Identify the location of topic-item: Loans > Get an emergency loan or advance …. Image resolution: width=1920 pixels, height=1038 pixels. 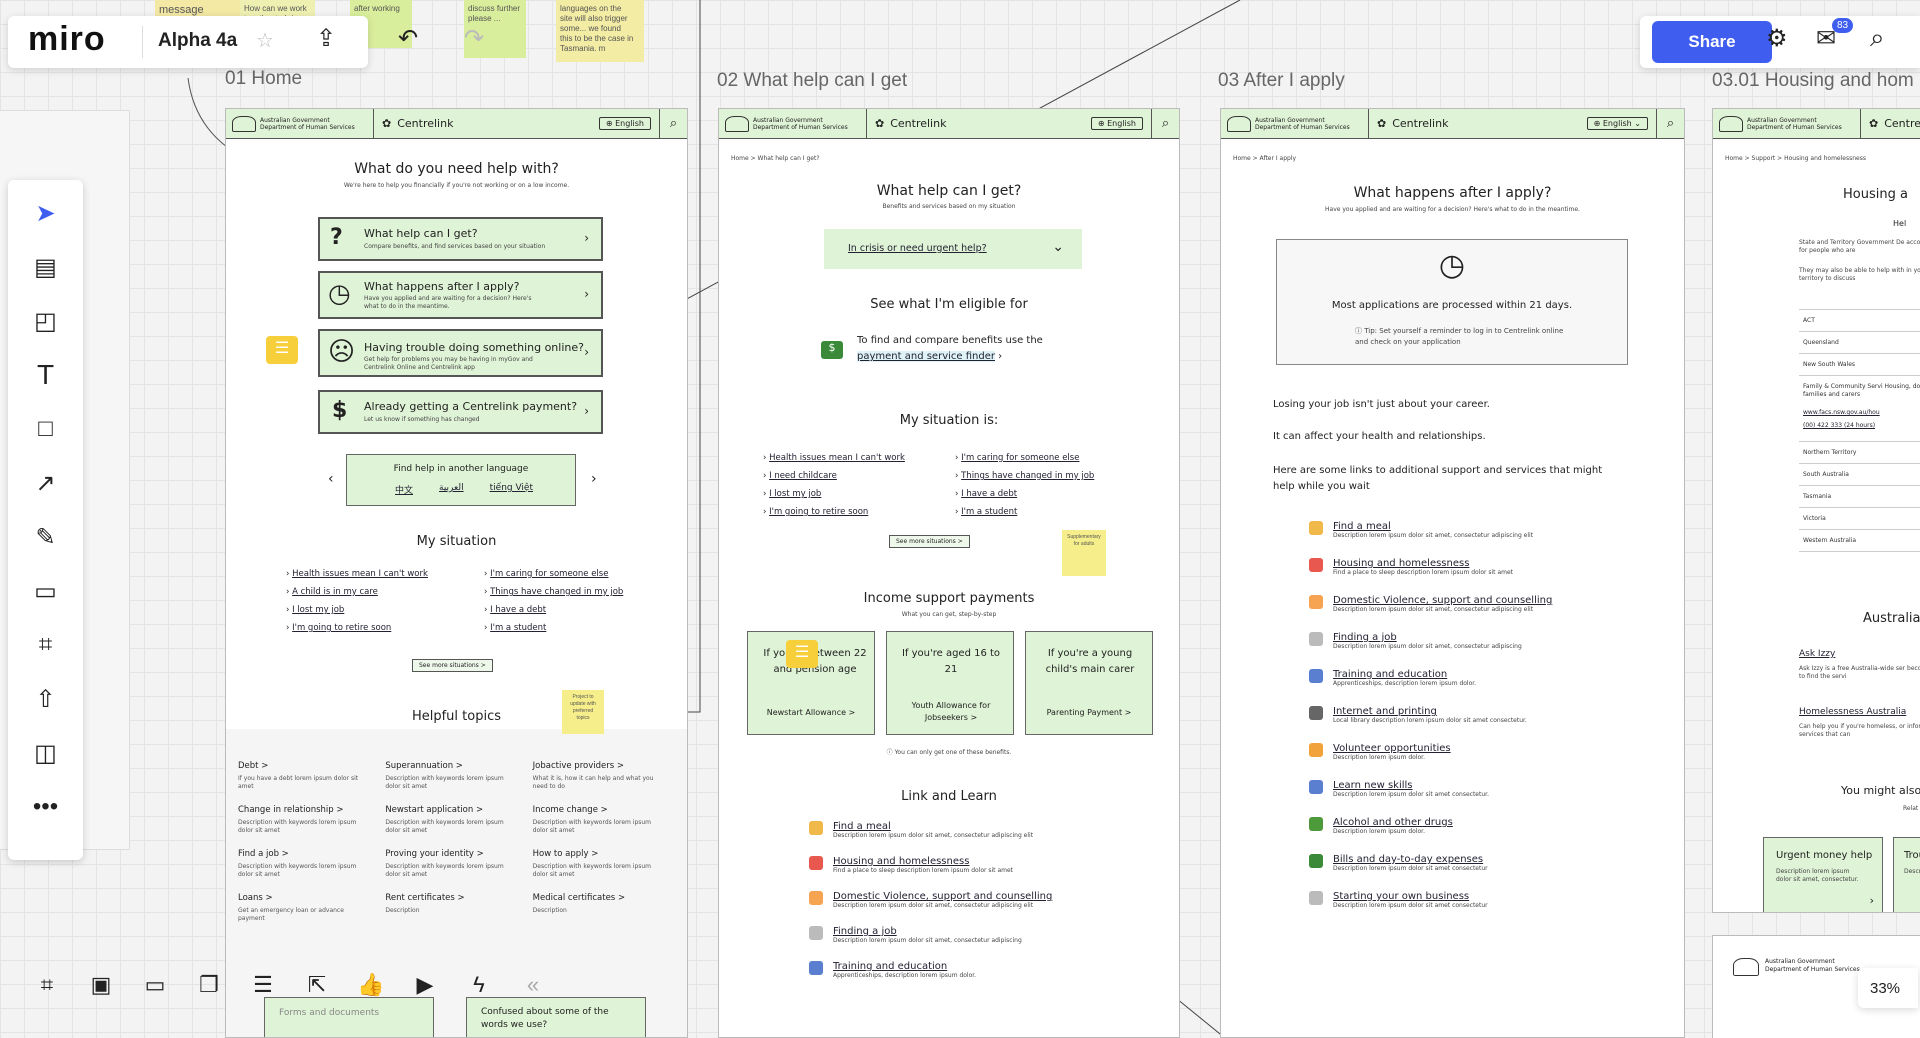
(300, 908).